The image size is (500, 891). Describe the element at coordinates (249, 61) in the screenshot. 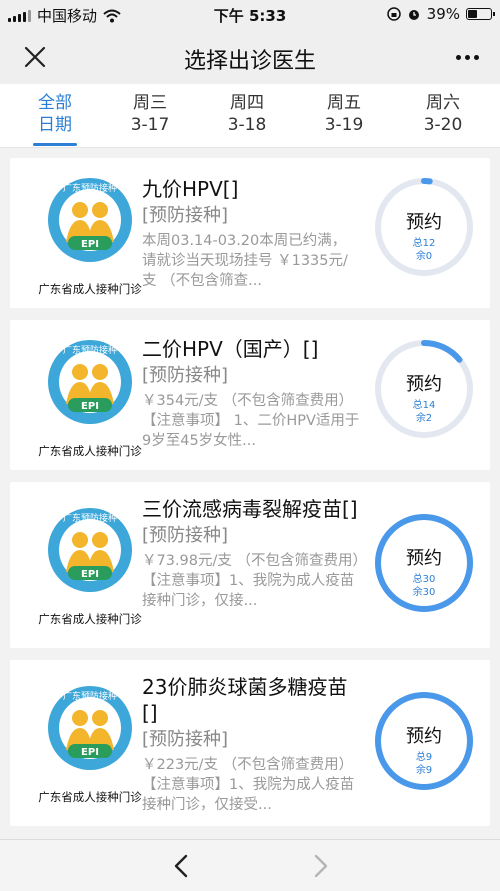

I see `page-title: 选择出诊医生` at that location.